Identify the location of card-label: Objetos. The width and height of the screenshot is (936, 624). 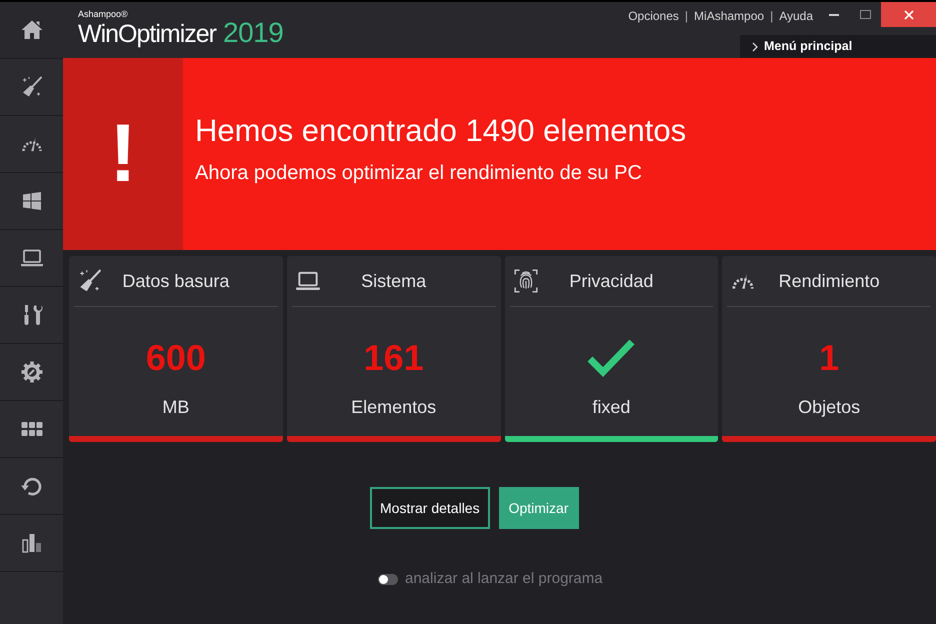
(829, 407).